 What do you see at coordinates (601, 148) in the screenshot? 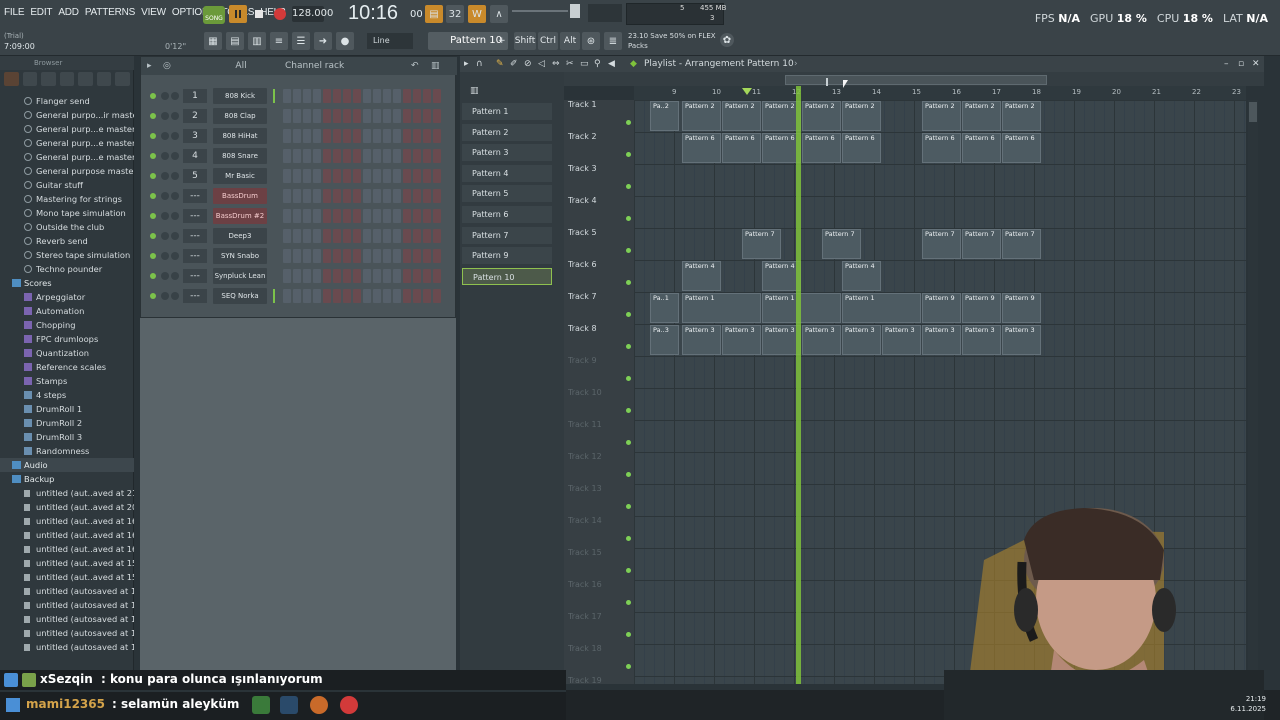
I see `track-header: Track 2` at bounding box center [601, 148].